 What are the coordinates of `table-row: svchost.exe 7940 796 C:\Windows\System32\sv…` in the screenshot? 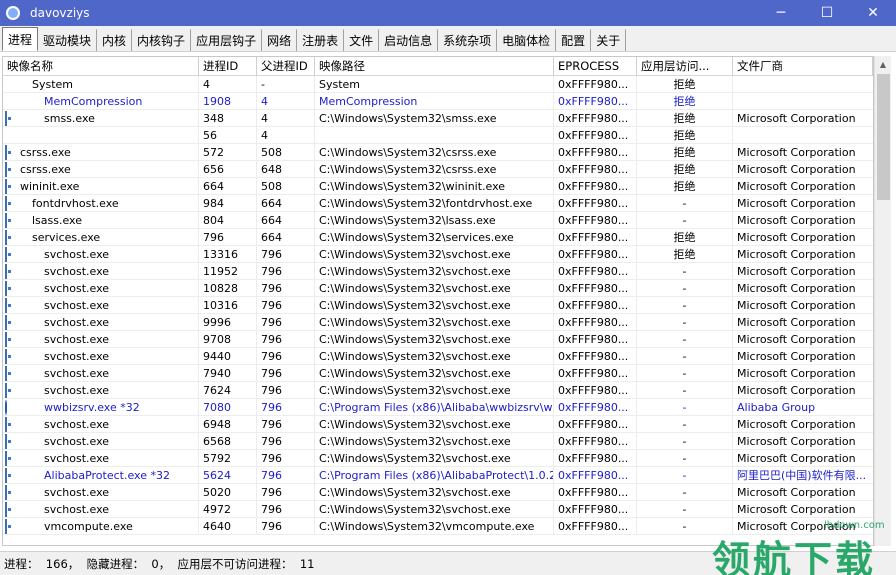 It's located at (438, 373).